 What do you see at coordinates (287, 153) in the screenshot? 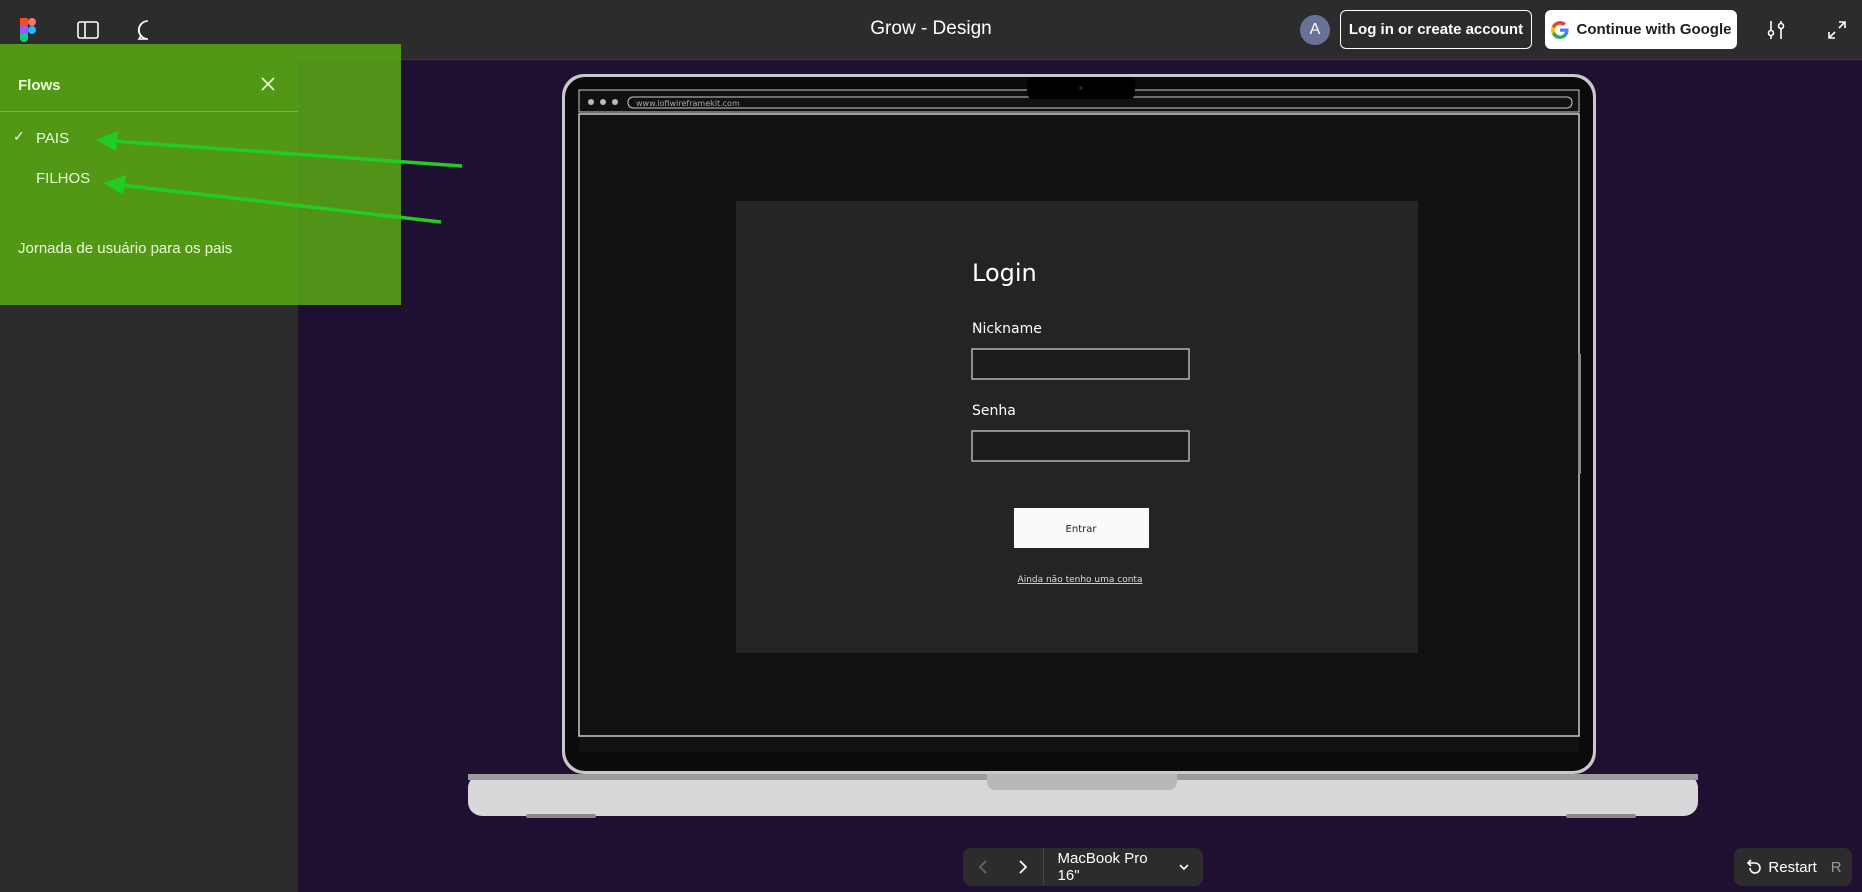
I see `arrow-pais` at bounding box center [287, 153].